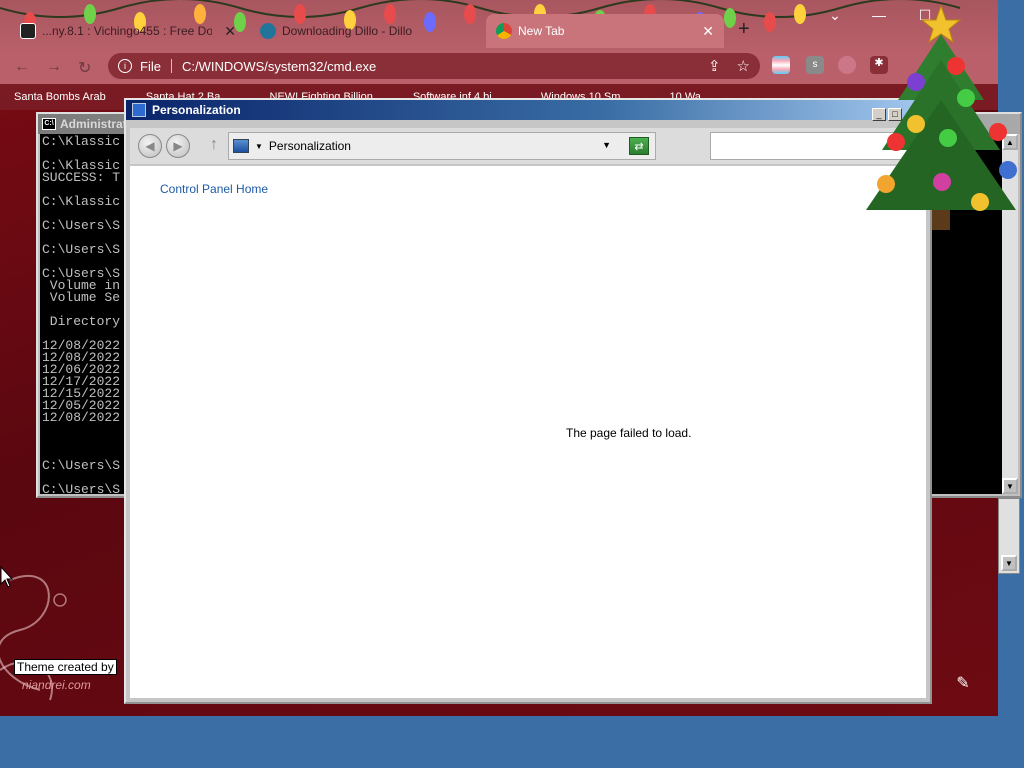  I want to click on breadcrumb-item: Personalization, so click(310, 146).